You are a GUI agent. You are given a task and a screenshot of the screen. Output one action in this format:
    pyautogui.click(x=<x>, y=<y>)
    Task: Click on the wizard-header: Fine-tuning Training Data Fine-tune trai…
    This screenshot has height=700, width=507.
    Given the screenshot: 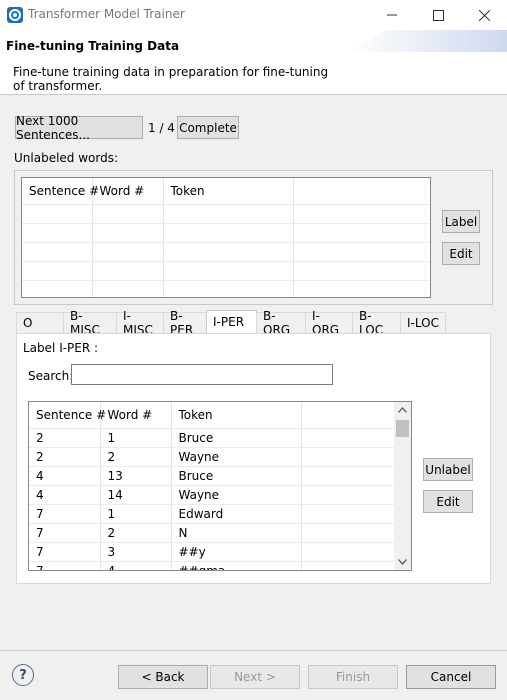 What is the action you would take?
    pyautogui.click(x=253, y=62)
    